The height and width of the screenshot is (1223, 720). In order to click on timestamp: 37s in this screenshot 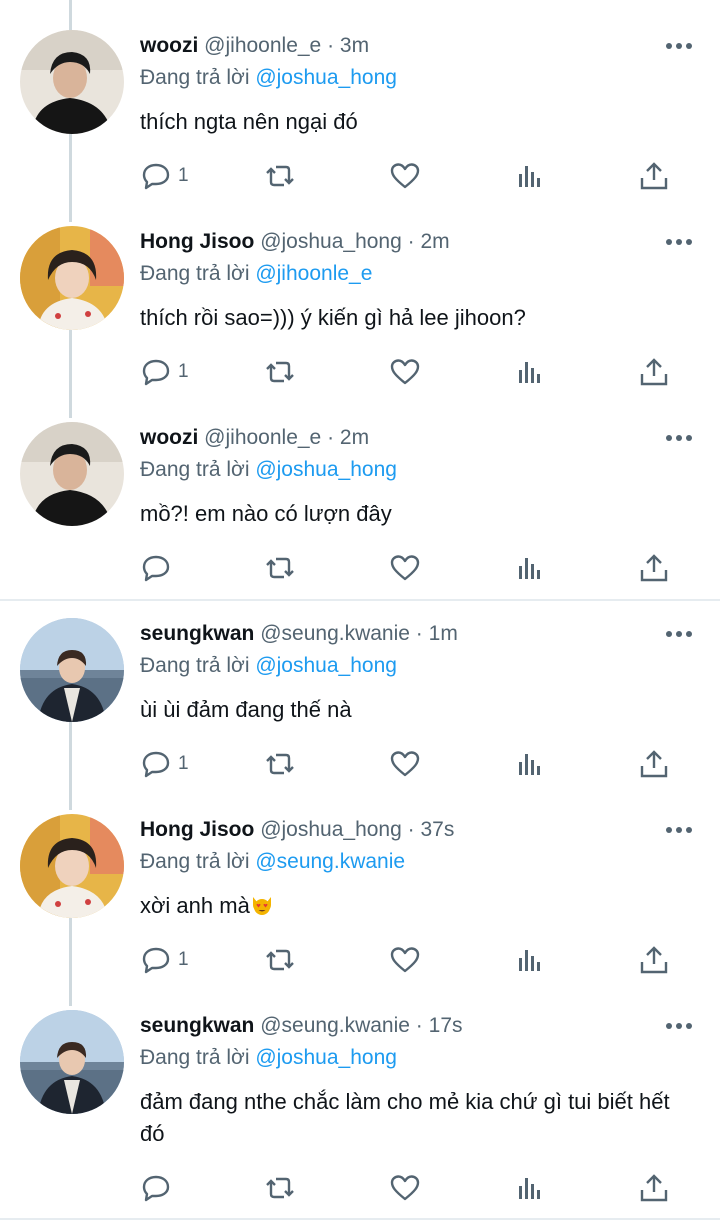, I will do `click(437, 829)`.